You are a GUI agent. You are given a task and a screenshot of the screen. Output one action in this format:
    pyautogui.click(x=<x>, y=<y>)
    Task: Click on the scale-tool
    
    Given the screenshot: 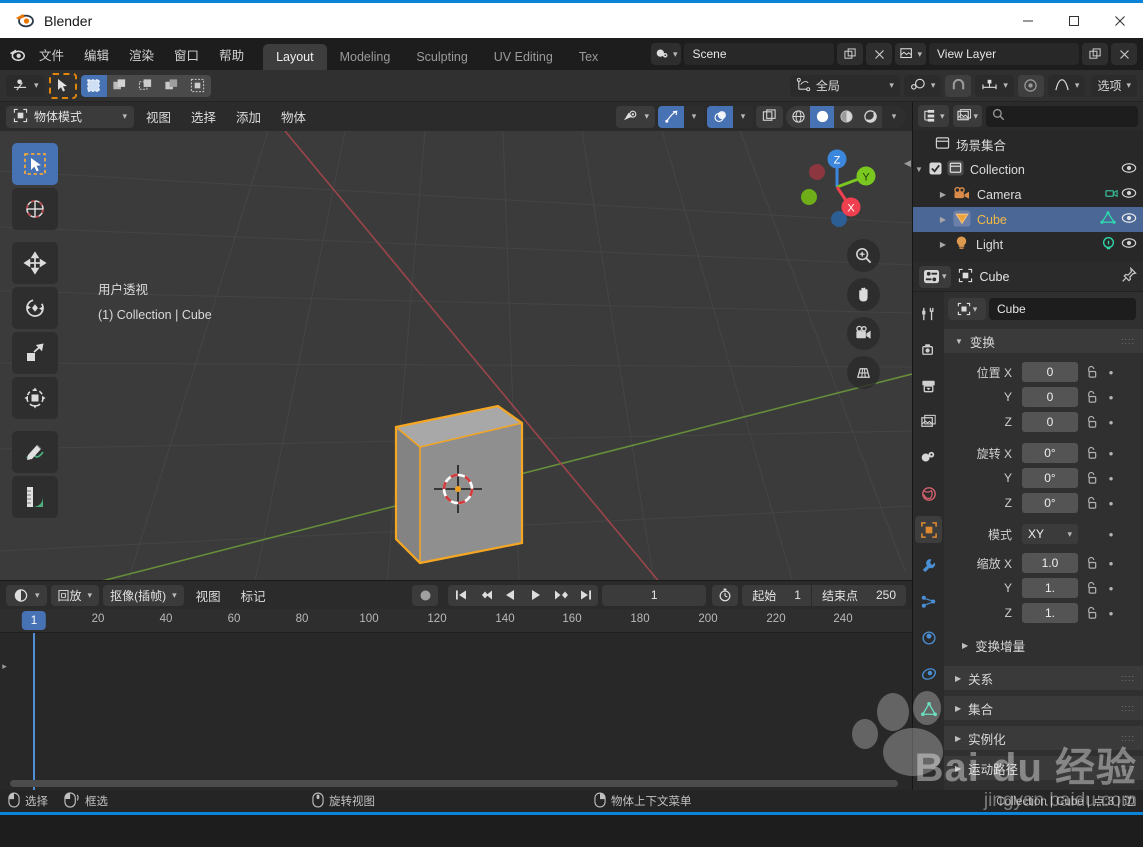 What is the action you would take?
    pyautogui.click(x=35, y=353)
    